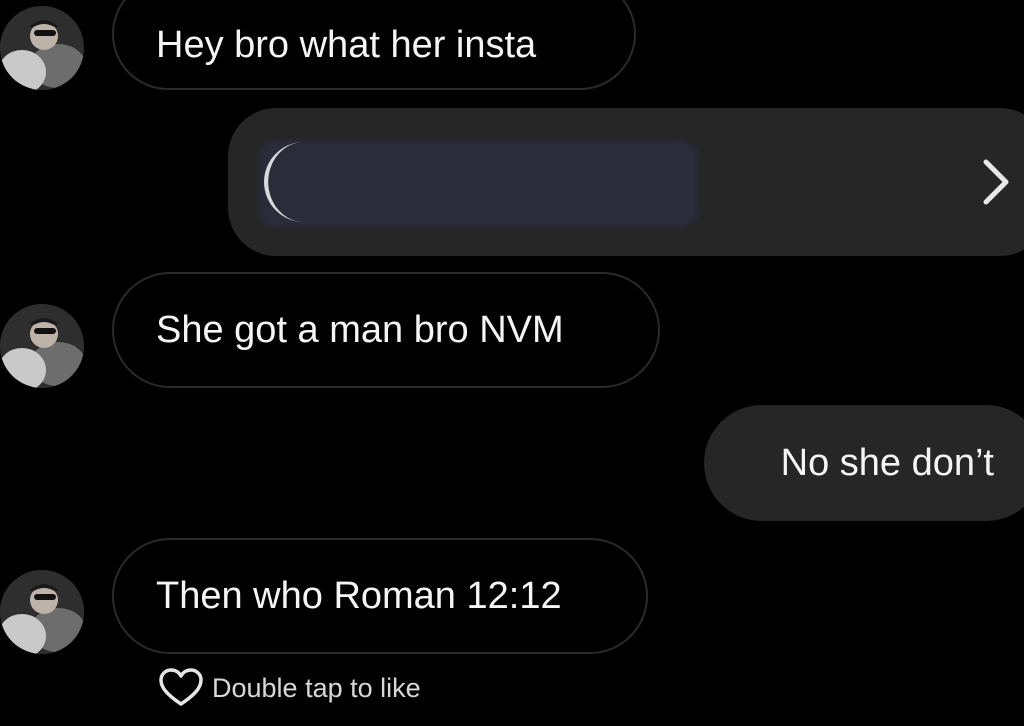 This screenshot has width=1024, height=726. Describe the element at coordinates (181, 688) in the screenshot. I see `heart-outline-icon` at that location.